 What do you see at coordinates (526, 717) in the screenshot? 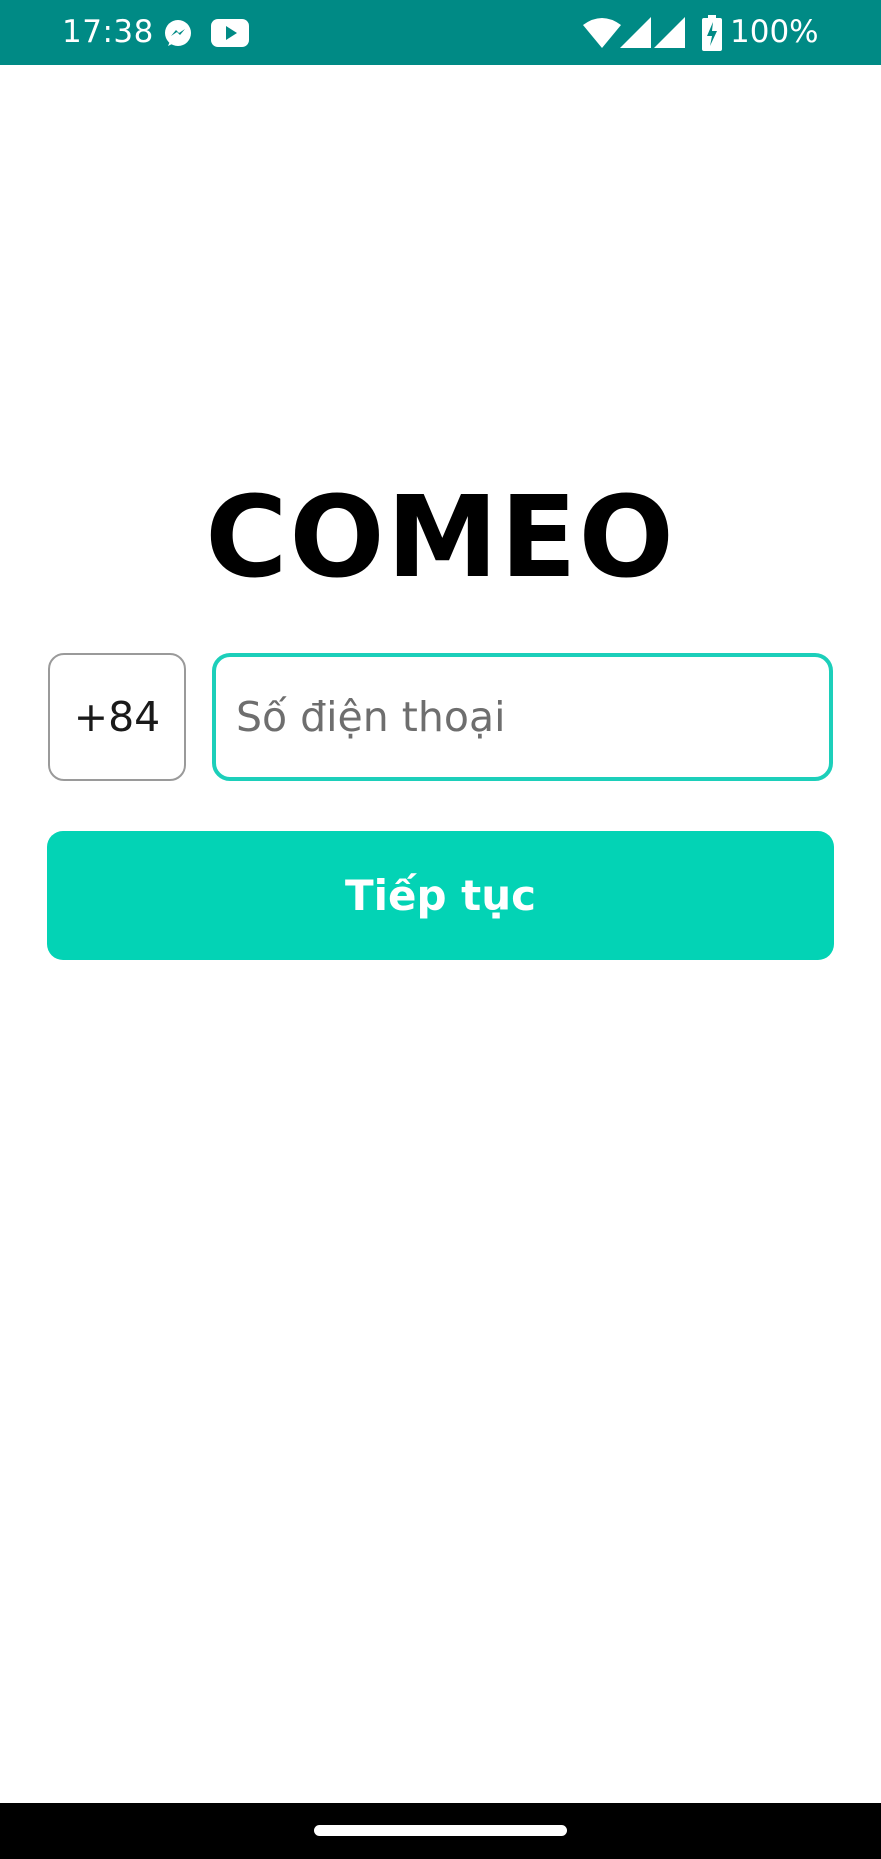
I see `phone-number-input` at bounding box center [526, 717].